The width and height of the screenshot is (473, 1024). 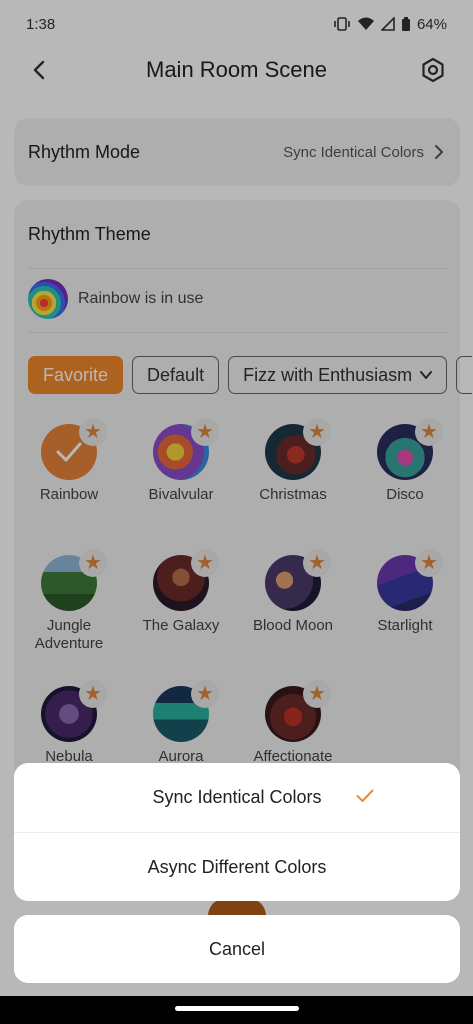 I want to click on system-nav-bar, so click(x=236, y=1010).